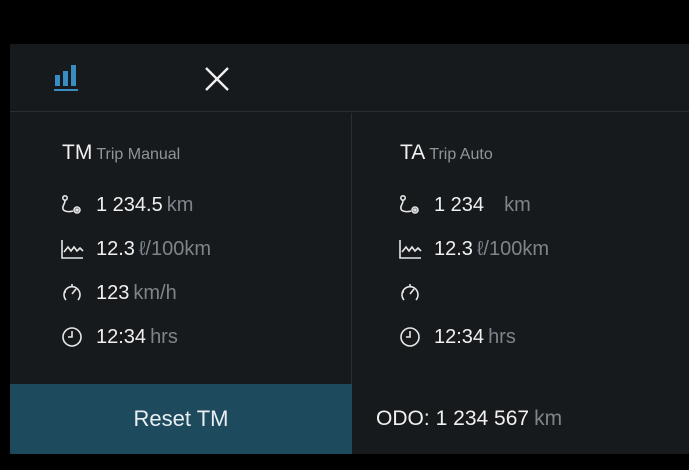 The width and height of the screenshot is (689, 470). Describe the element at coordinates (135, 249) in the screenshot. I see `tm-consumption-row: 12.3 ℓ/100km` at that location.